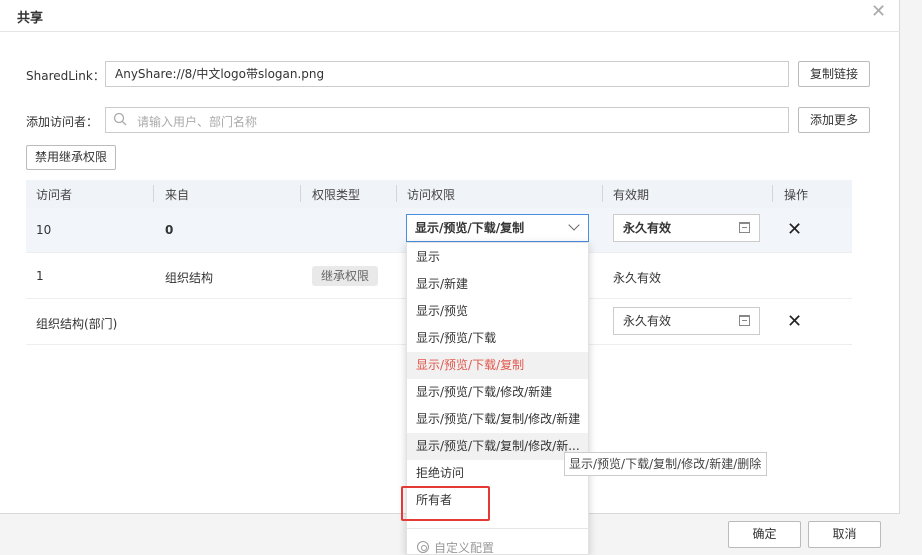  What do you see at coordinates (447, 74) in the screenshot?
I see `shared-link-input: AnyShare://8/中文logo带slogan.png` at bounding box center [447, 74].